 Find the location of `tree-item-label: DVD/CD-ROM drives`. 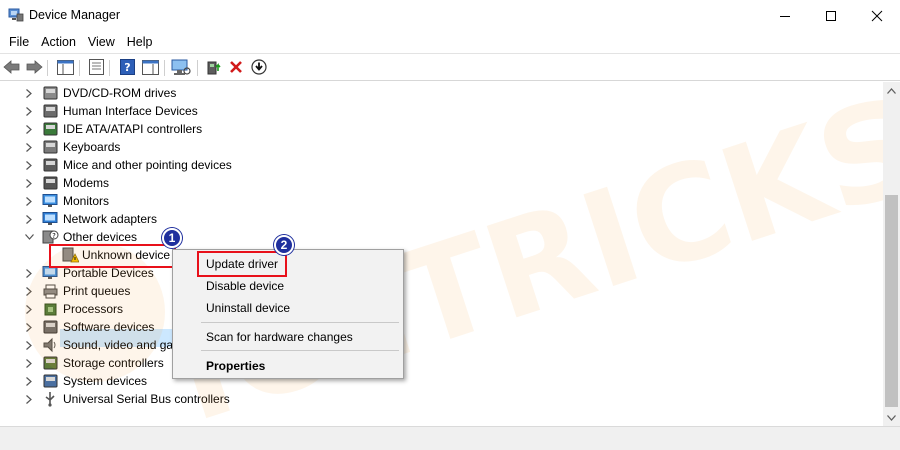

tree-item-label: DVD/CD-ROM drives is located at coordinates (120, 93).